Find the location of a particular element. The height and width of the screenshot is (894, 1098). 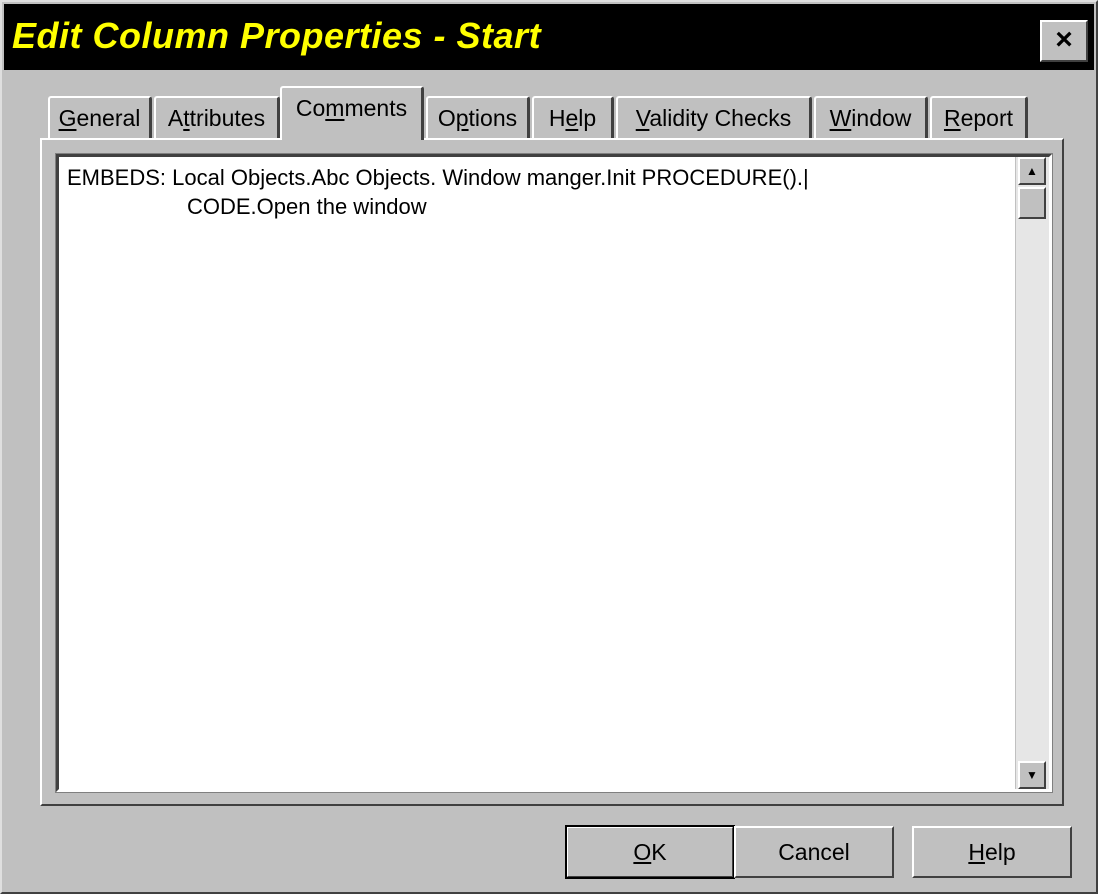

tab-label-mnemonic: e is located at coordinates (572, 118).